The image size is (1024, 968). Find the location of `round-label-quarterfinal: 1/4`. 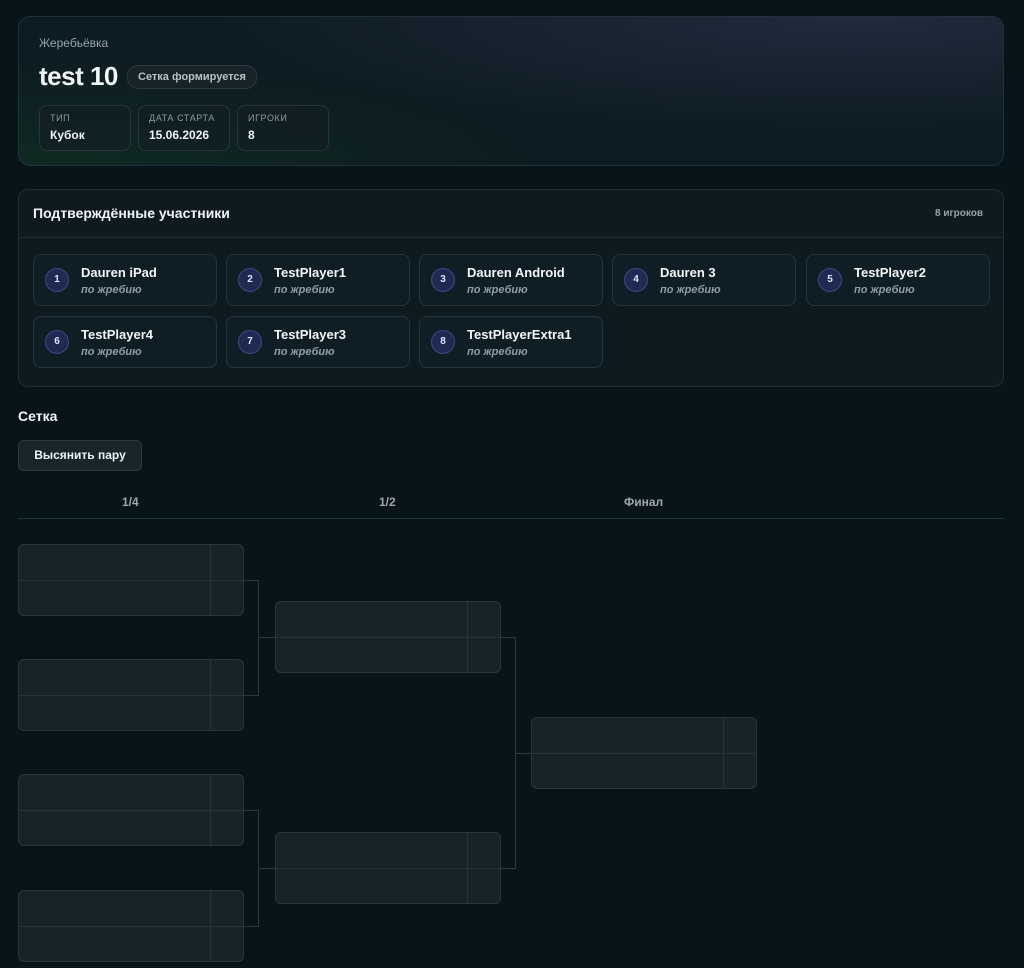

round-label-quarterfinal: 1/4 is located at coordinates (130, 502).